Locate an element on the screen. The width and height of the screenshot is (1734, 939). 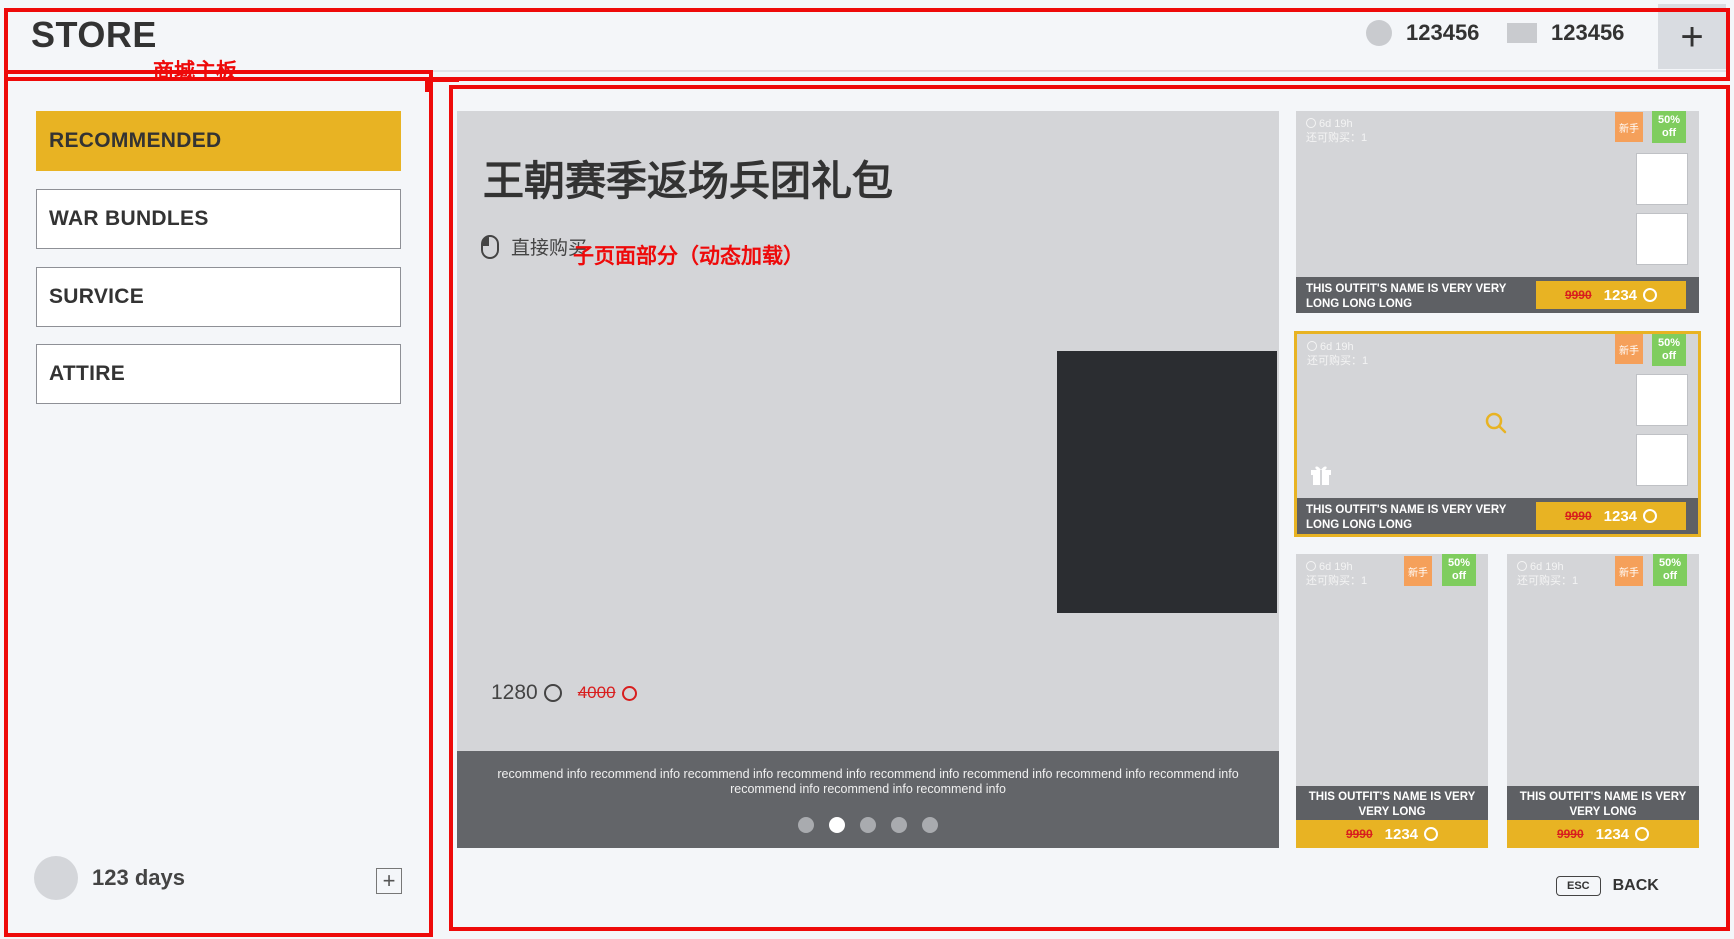
sidebar-item-attire: ATTIRE is located at coordinates (218, 374).